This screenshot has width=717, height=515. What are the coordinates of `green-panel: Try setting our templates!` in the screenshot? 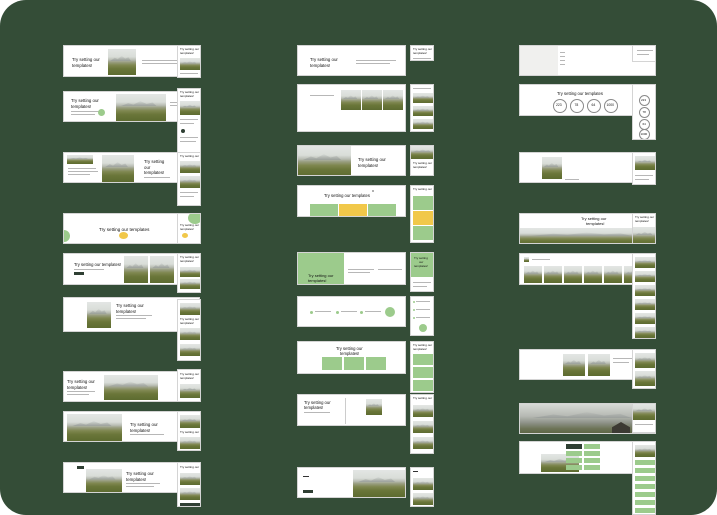 It's located at (422, 265).